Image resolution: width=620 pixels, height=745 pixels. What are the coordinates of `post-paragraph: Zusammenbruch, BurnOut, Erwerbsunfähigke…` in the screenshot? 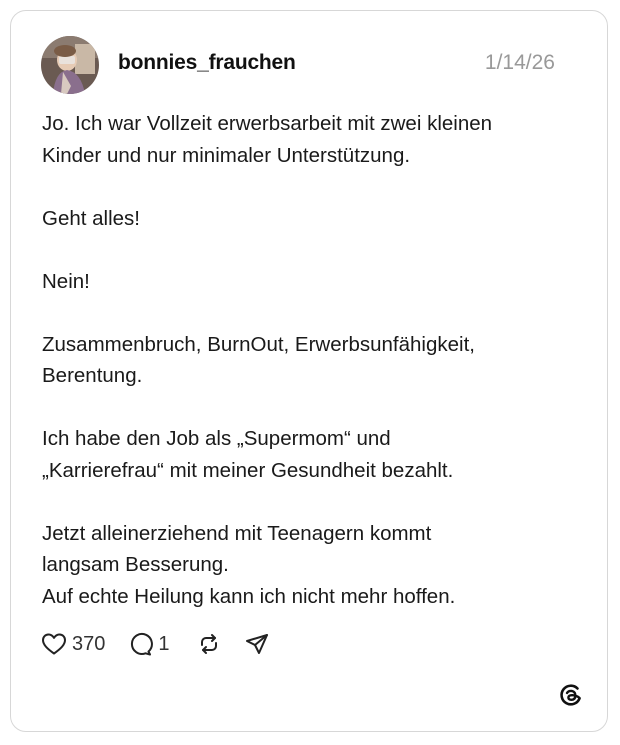 It's located at (312, 360).